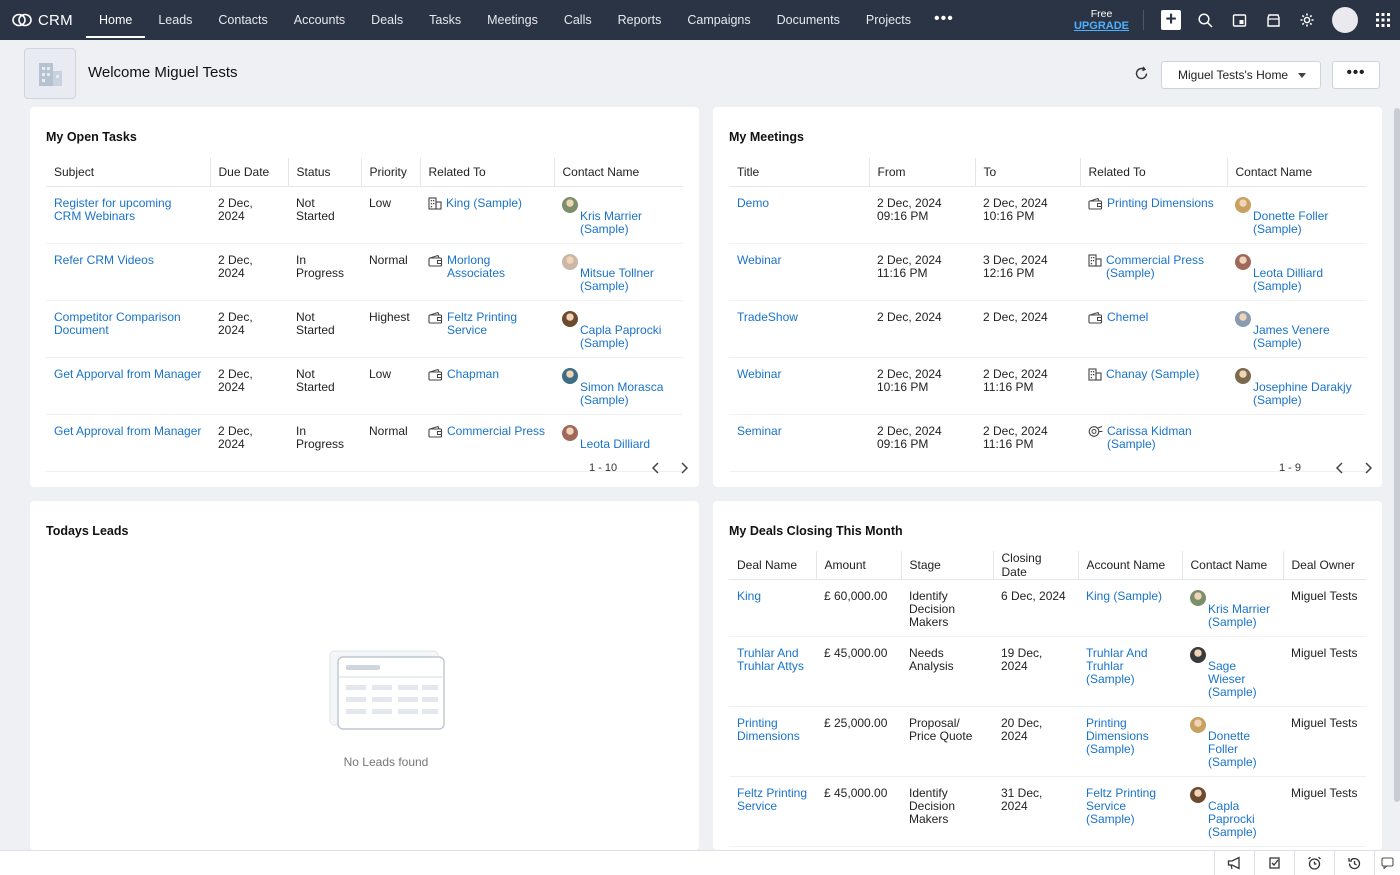  What do you see at coordinates (618, 393) in the screenshot?
I see `contact-link: Simon Morasca (Sample)` at bounding box center [618, 393].